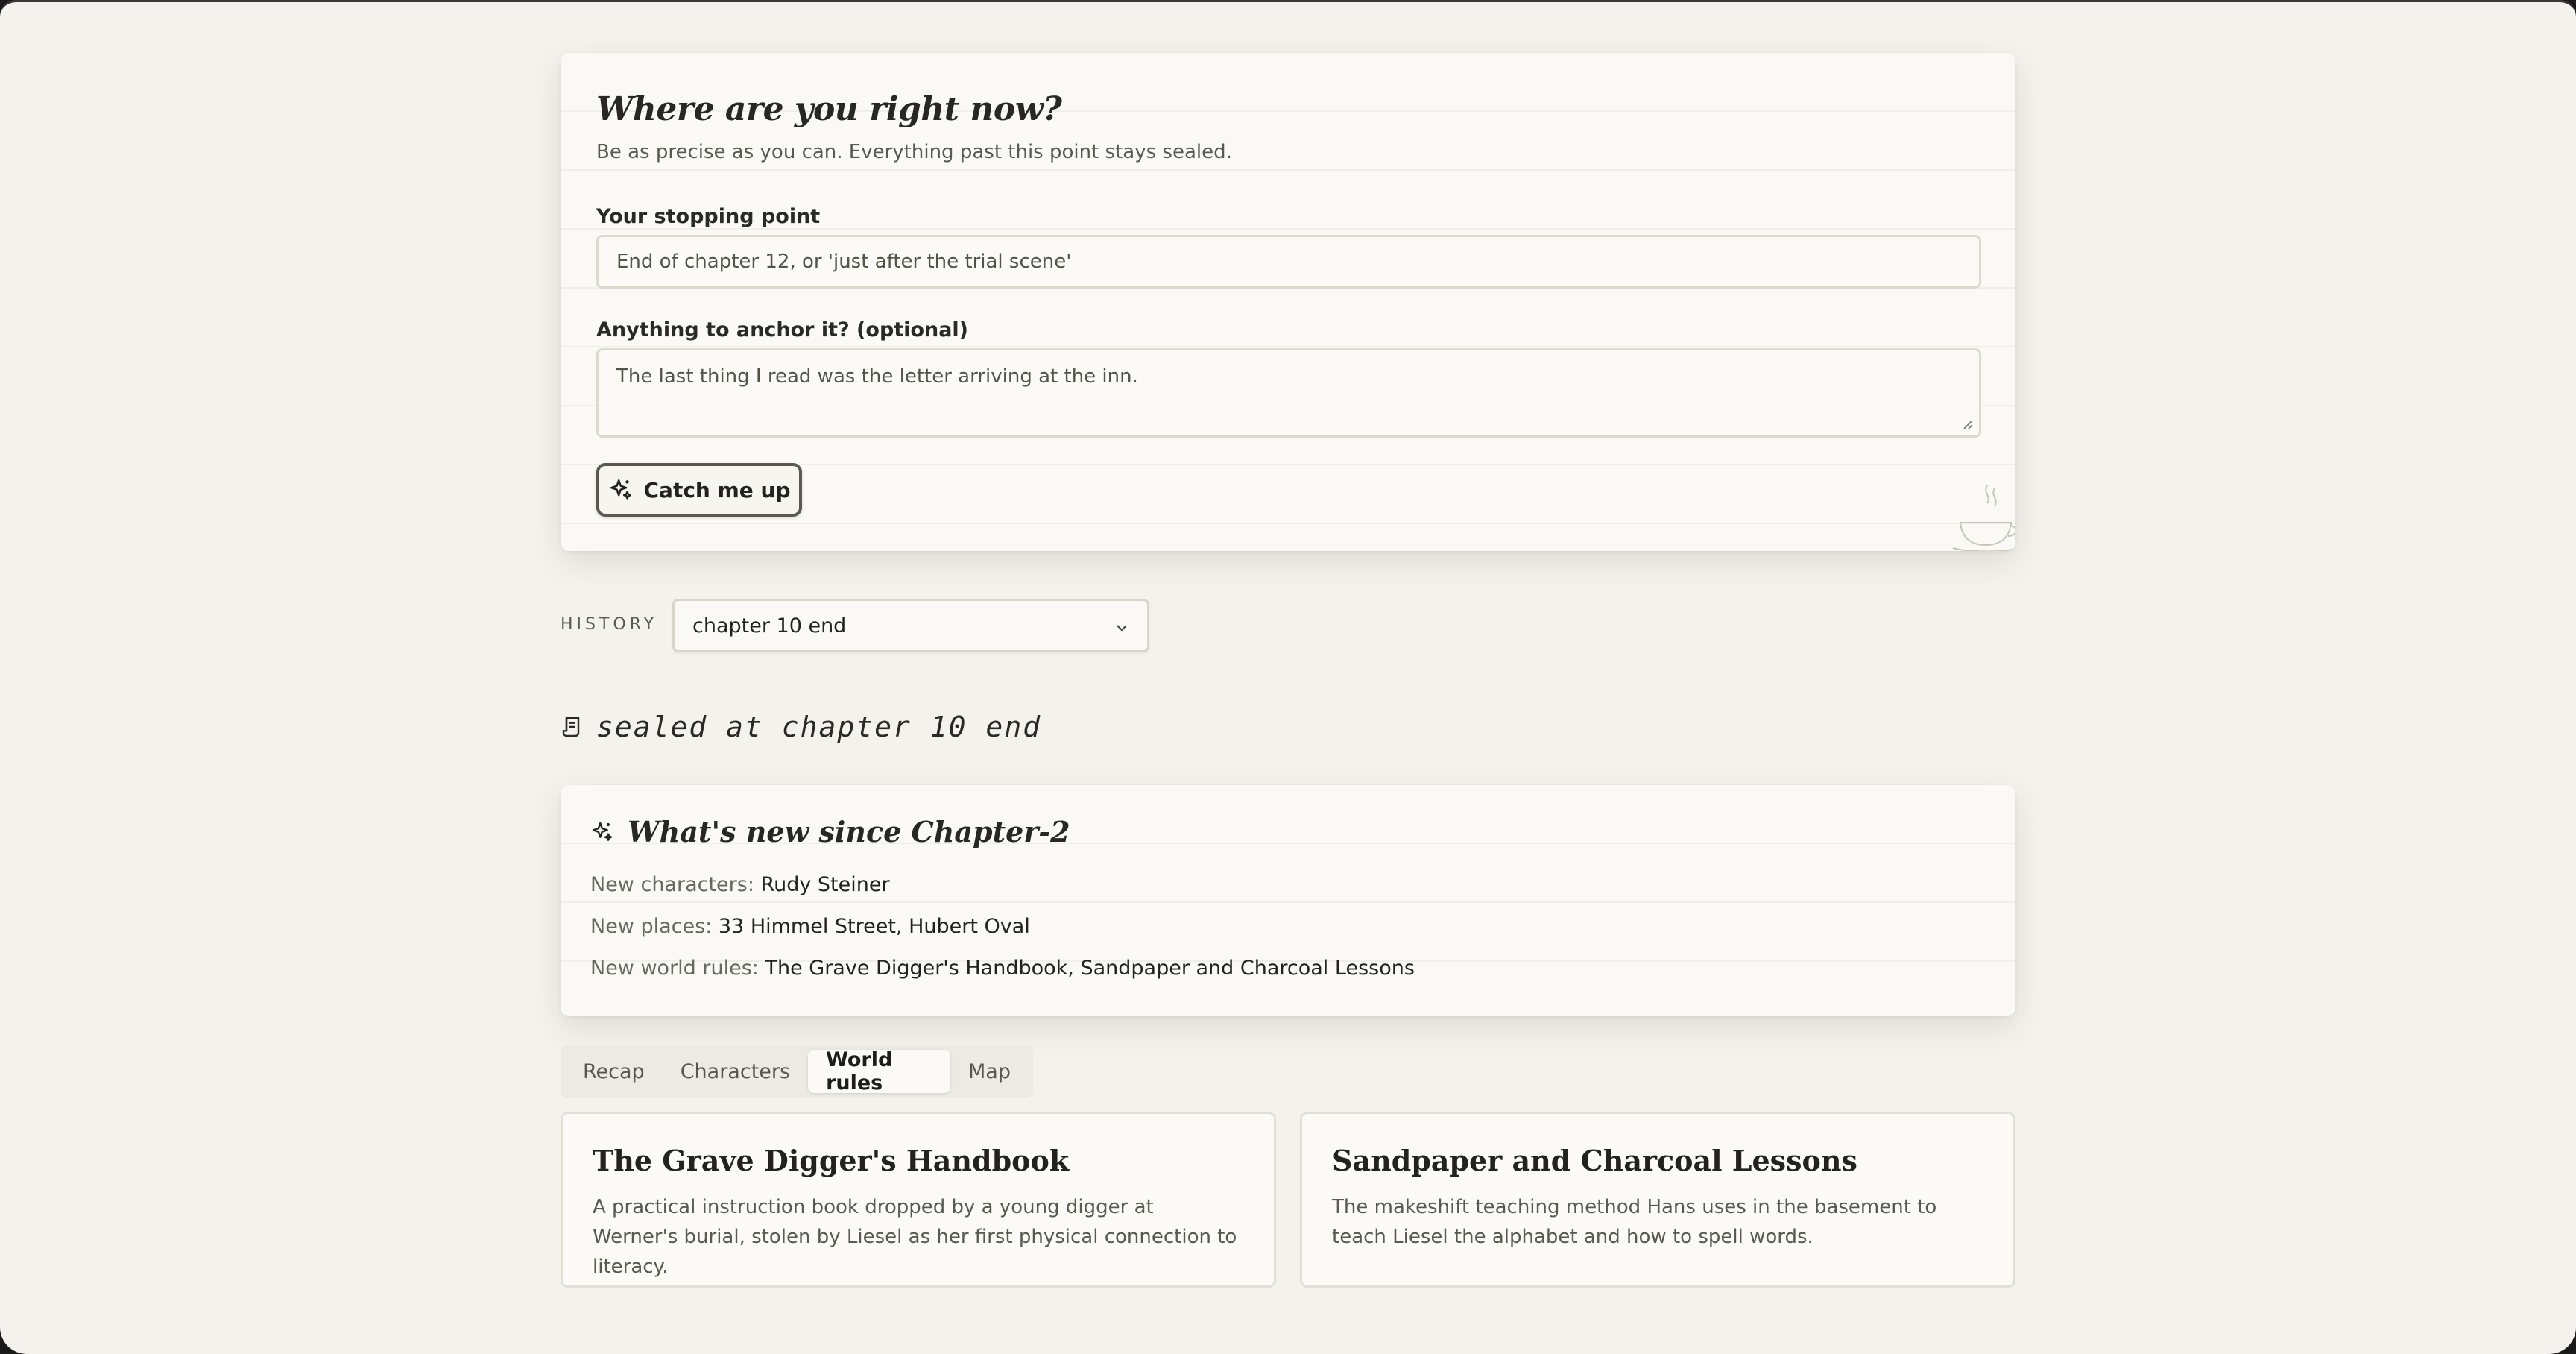  What do you see at coordinates (1595, 1160) in the screenshot?
I see `world-rule-title: Sandpaper and Charcoal Lessons` at bounding box center [1595, 1160].